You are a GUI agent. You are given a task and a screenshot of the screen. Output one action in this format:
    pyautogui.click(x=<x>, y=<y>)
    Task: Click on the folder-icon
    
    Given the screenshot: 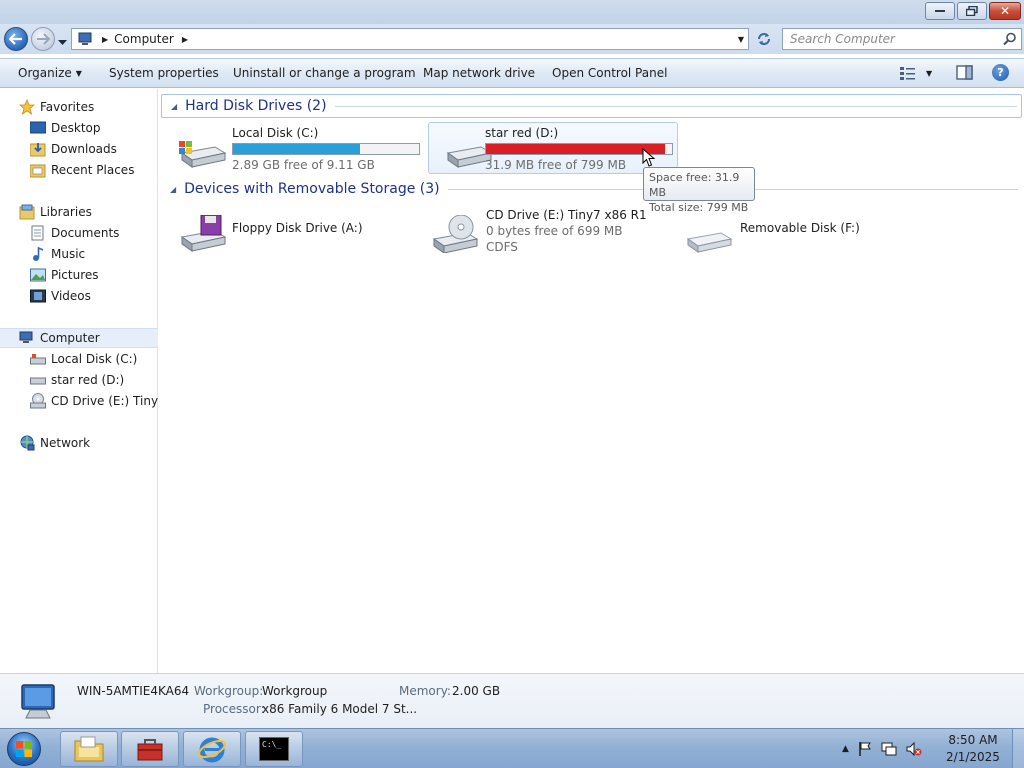 What is the action you would take?
    pyautogui.click(x=89, y=749)
    